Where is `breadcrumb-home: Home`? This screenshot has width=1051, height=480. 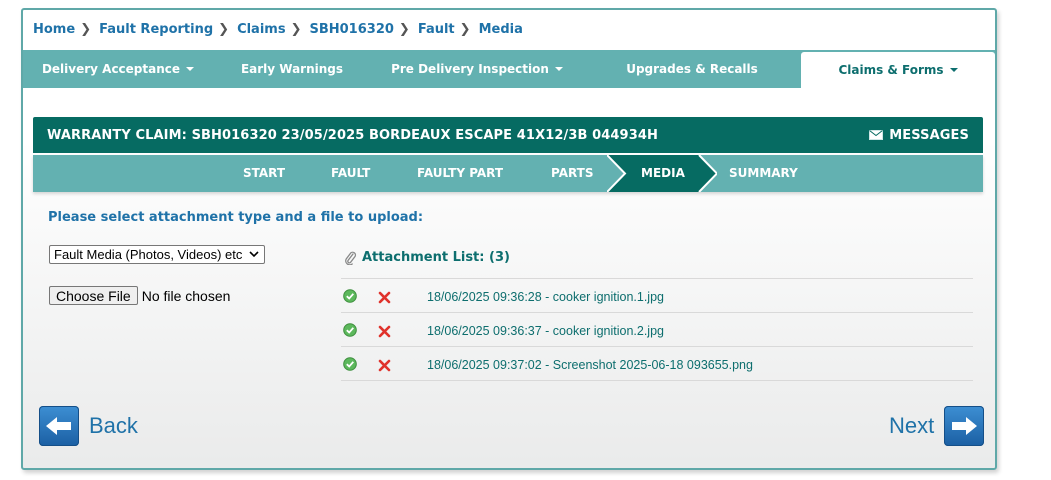
breadcrumb-home: Home is located at coordinates (54, 29).